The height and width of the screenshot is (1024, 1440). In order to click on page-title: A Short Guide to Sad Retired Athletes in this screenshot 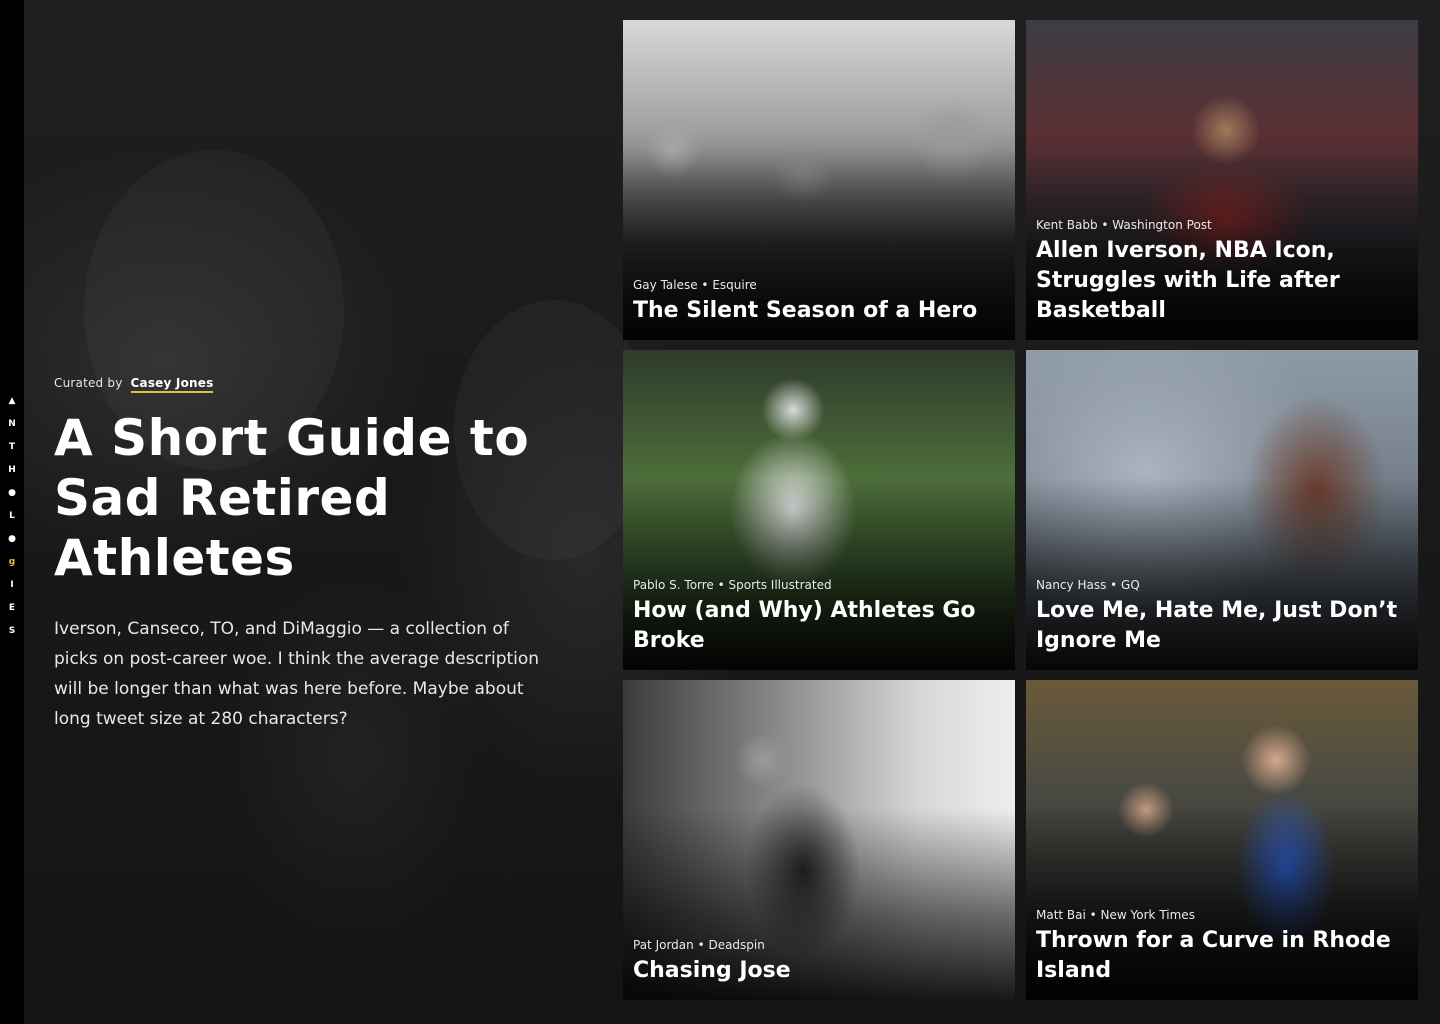, I will do `click(292, 498)`.